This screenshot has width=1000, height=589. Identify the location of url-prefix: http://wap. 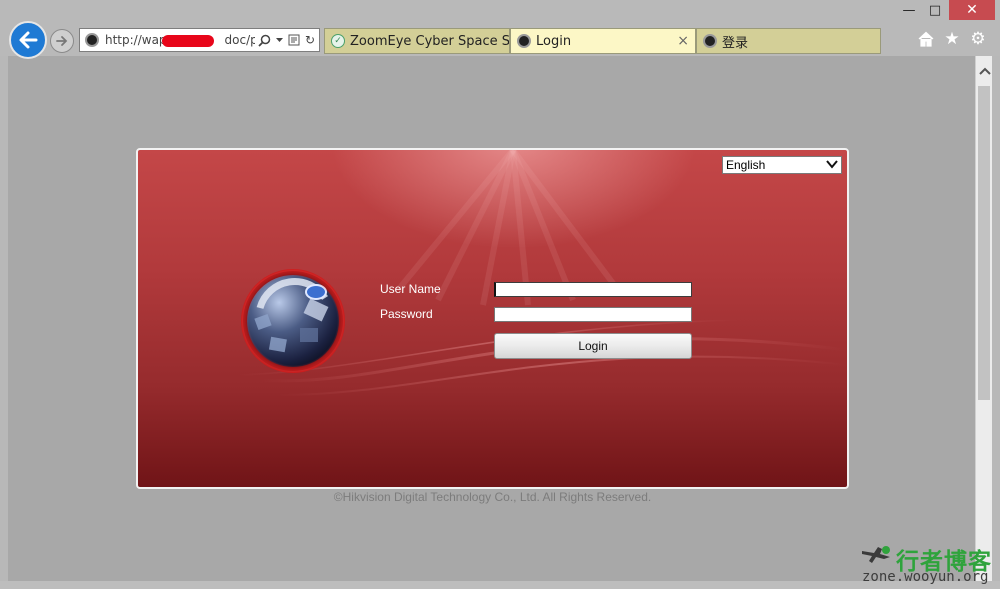
(136, 40).